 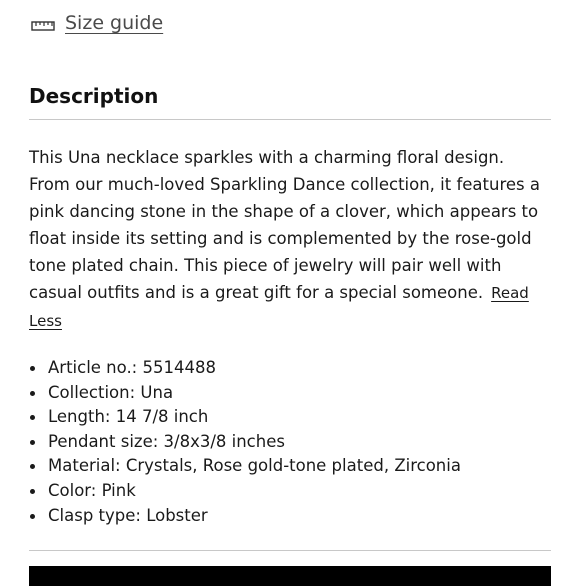 I want to click on spec-collection: Collection: Una, so click(x=245, y=393).